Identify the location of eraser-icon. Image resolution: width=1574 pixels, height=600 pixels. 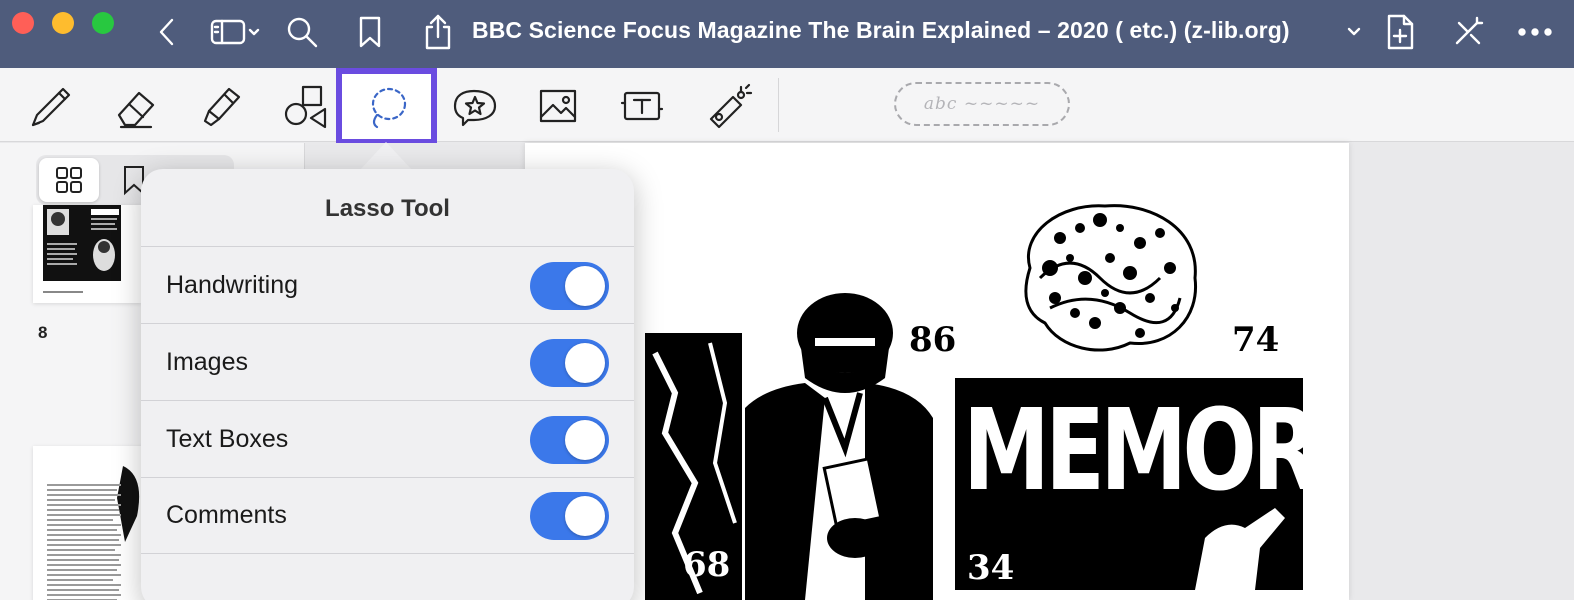
(134, 106).